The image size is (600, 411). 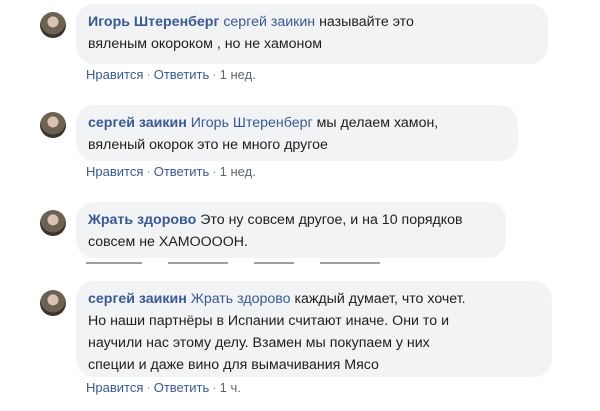 I want to click on comment-actions: Нравится · Ответить · 1 ч., so click(x=163, y=387).